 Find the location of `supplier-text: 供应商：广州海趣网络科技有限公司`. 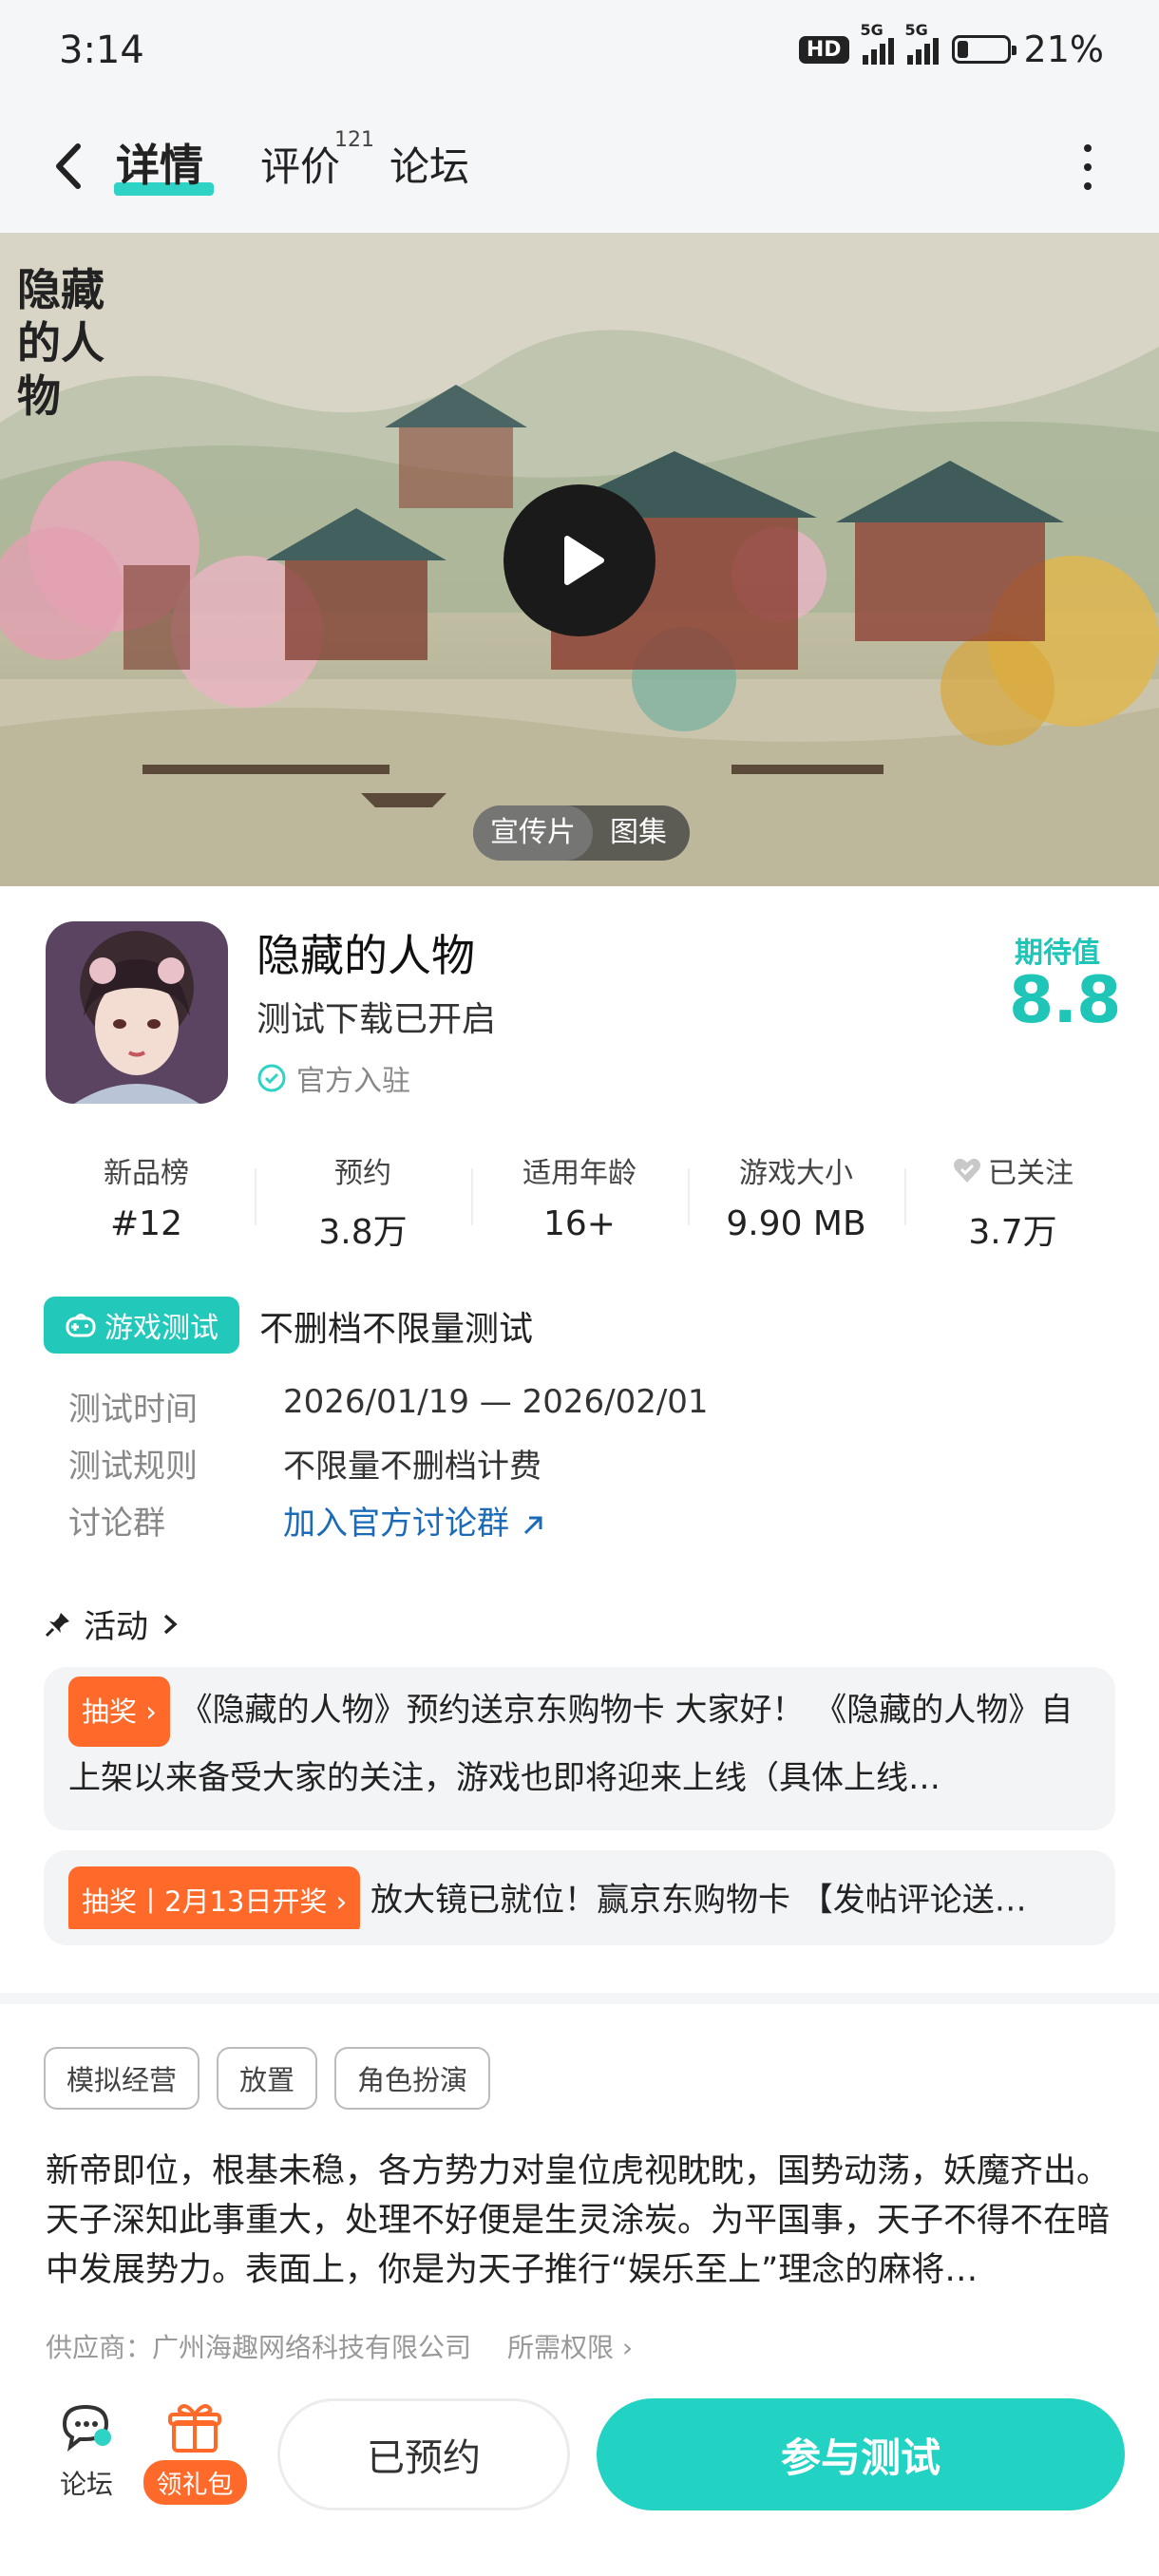

supplier-text: 供应商：广州海趣网络科技有限公司 is located at coordinates (259, 2347).